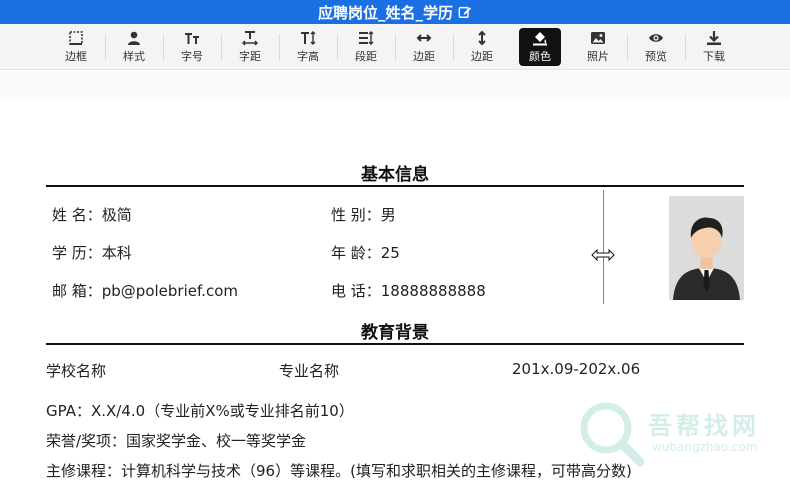  I want to click on site-watermark: 吾帮找网 wubangzhao.com, so click(681, 433).